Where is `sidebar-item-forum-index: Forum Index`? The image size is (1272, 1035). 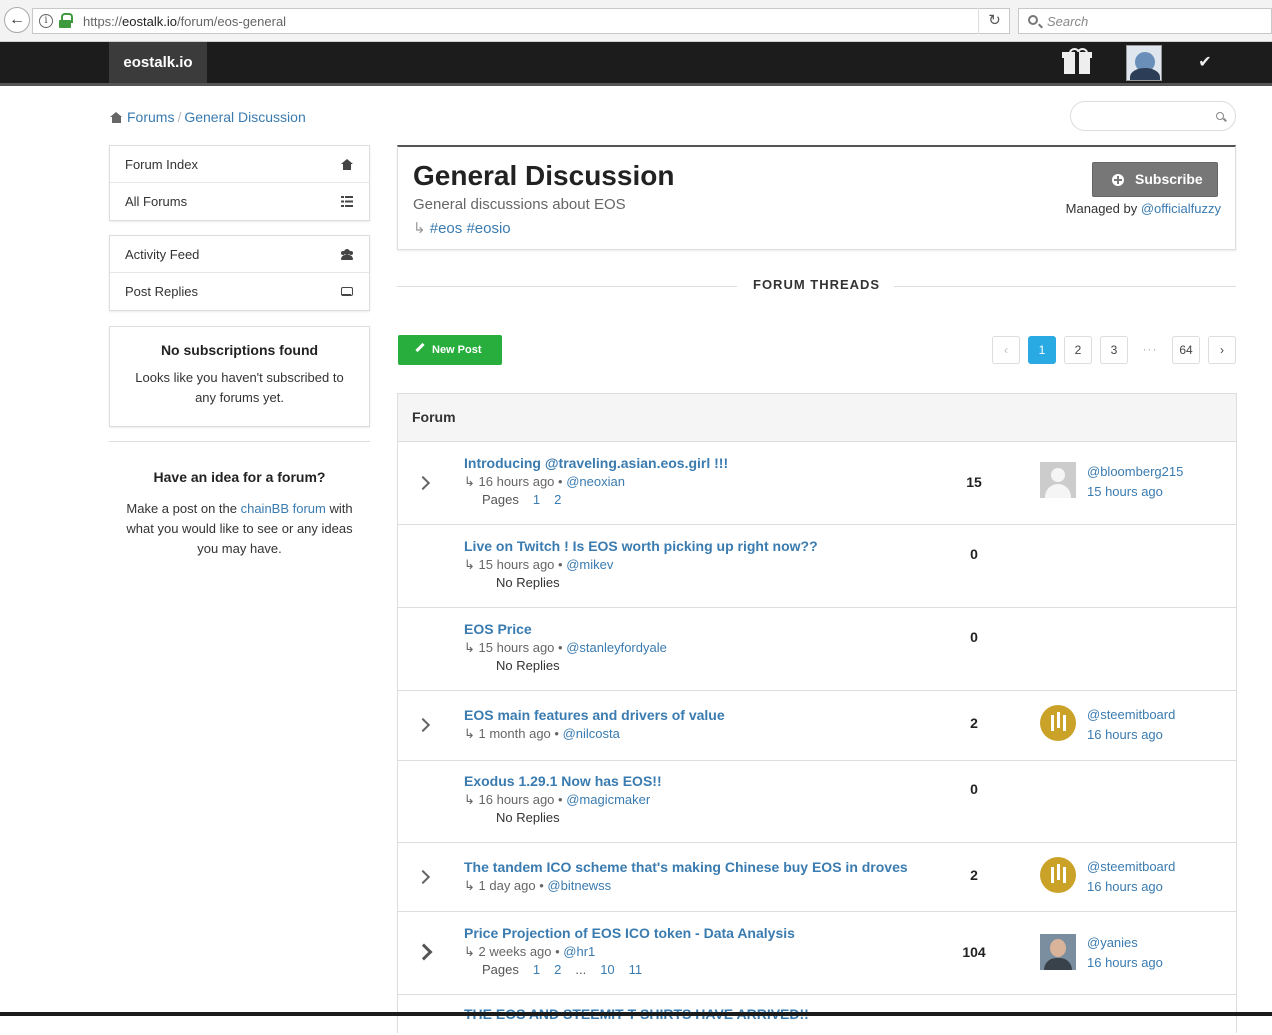 sidebar-item-forum-index: Forum Index is located at coordinates (239, 164).